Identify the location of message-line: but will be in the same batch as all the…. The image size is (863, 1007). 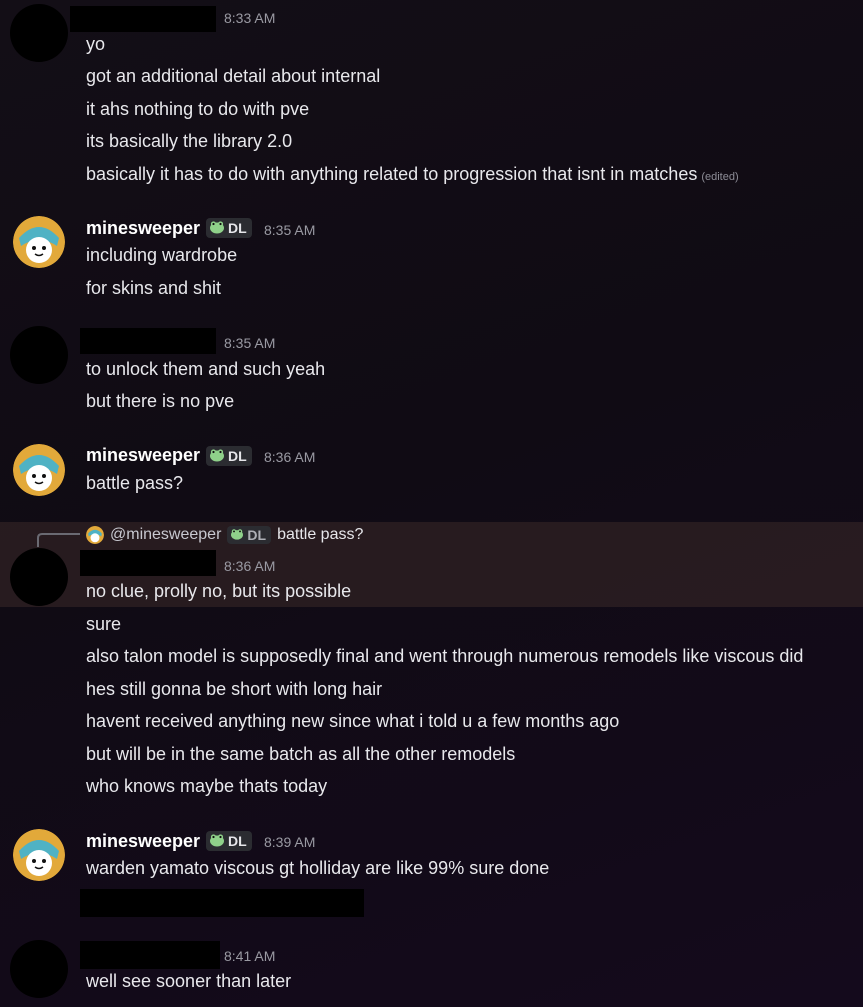
(301, 754).